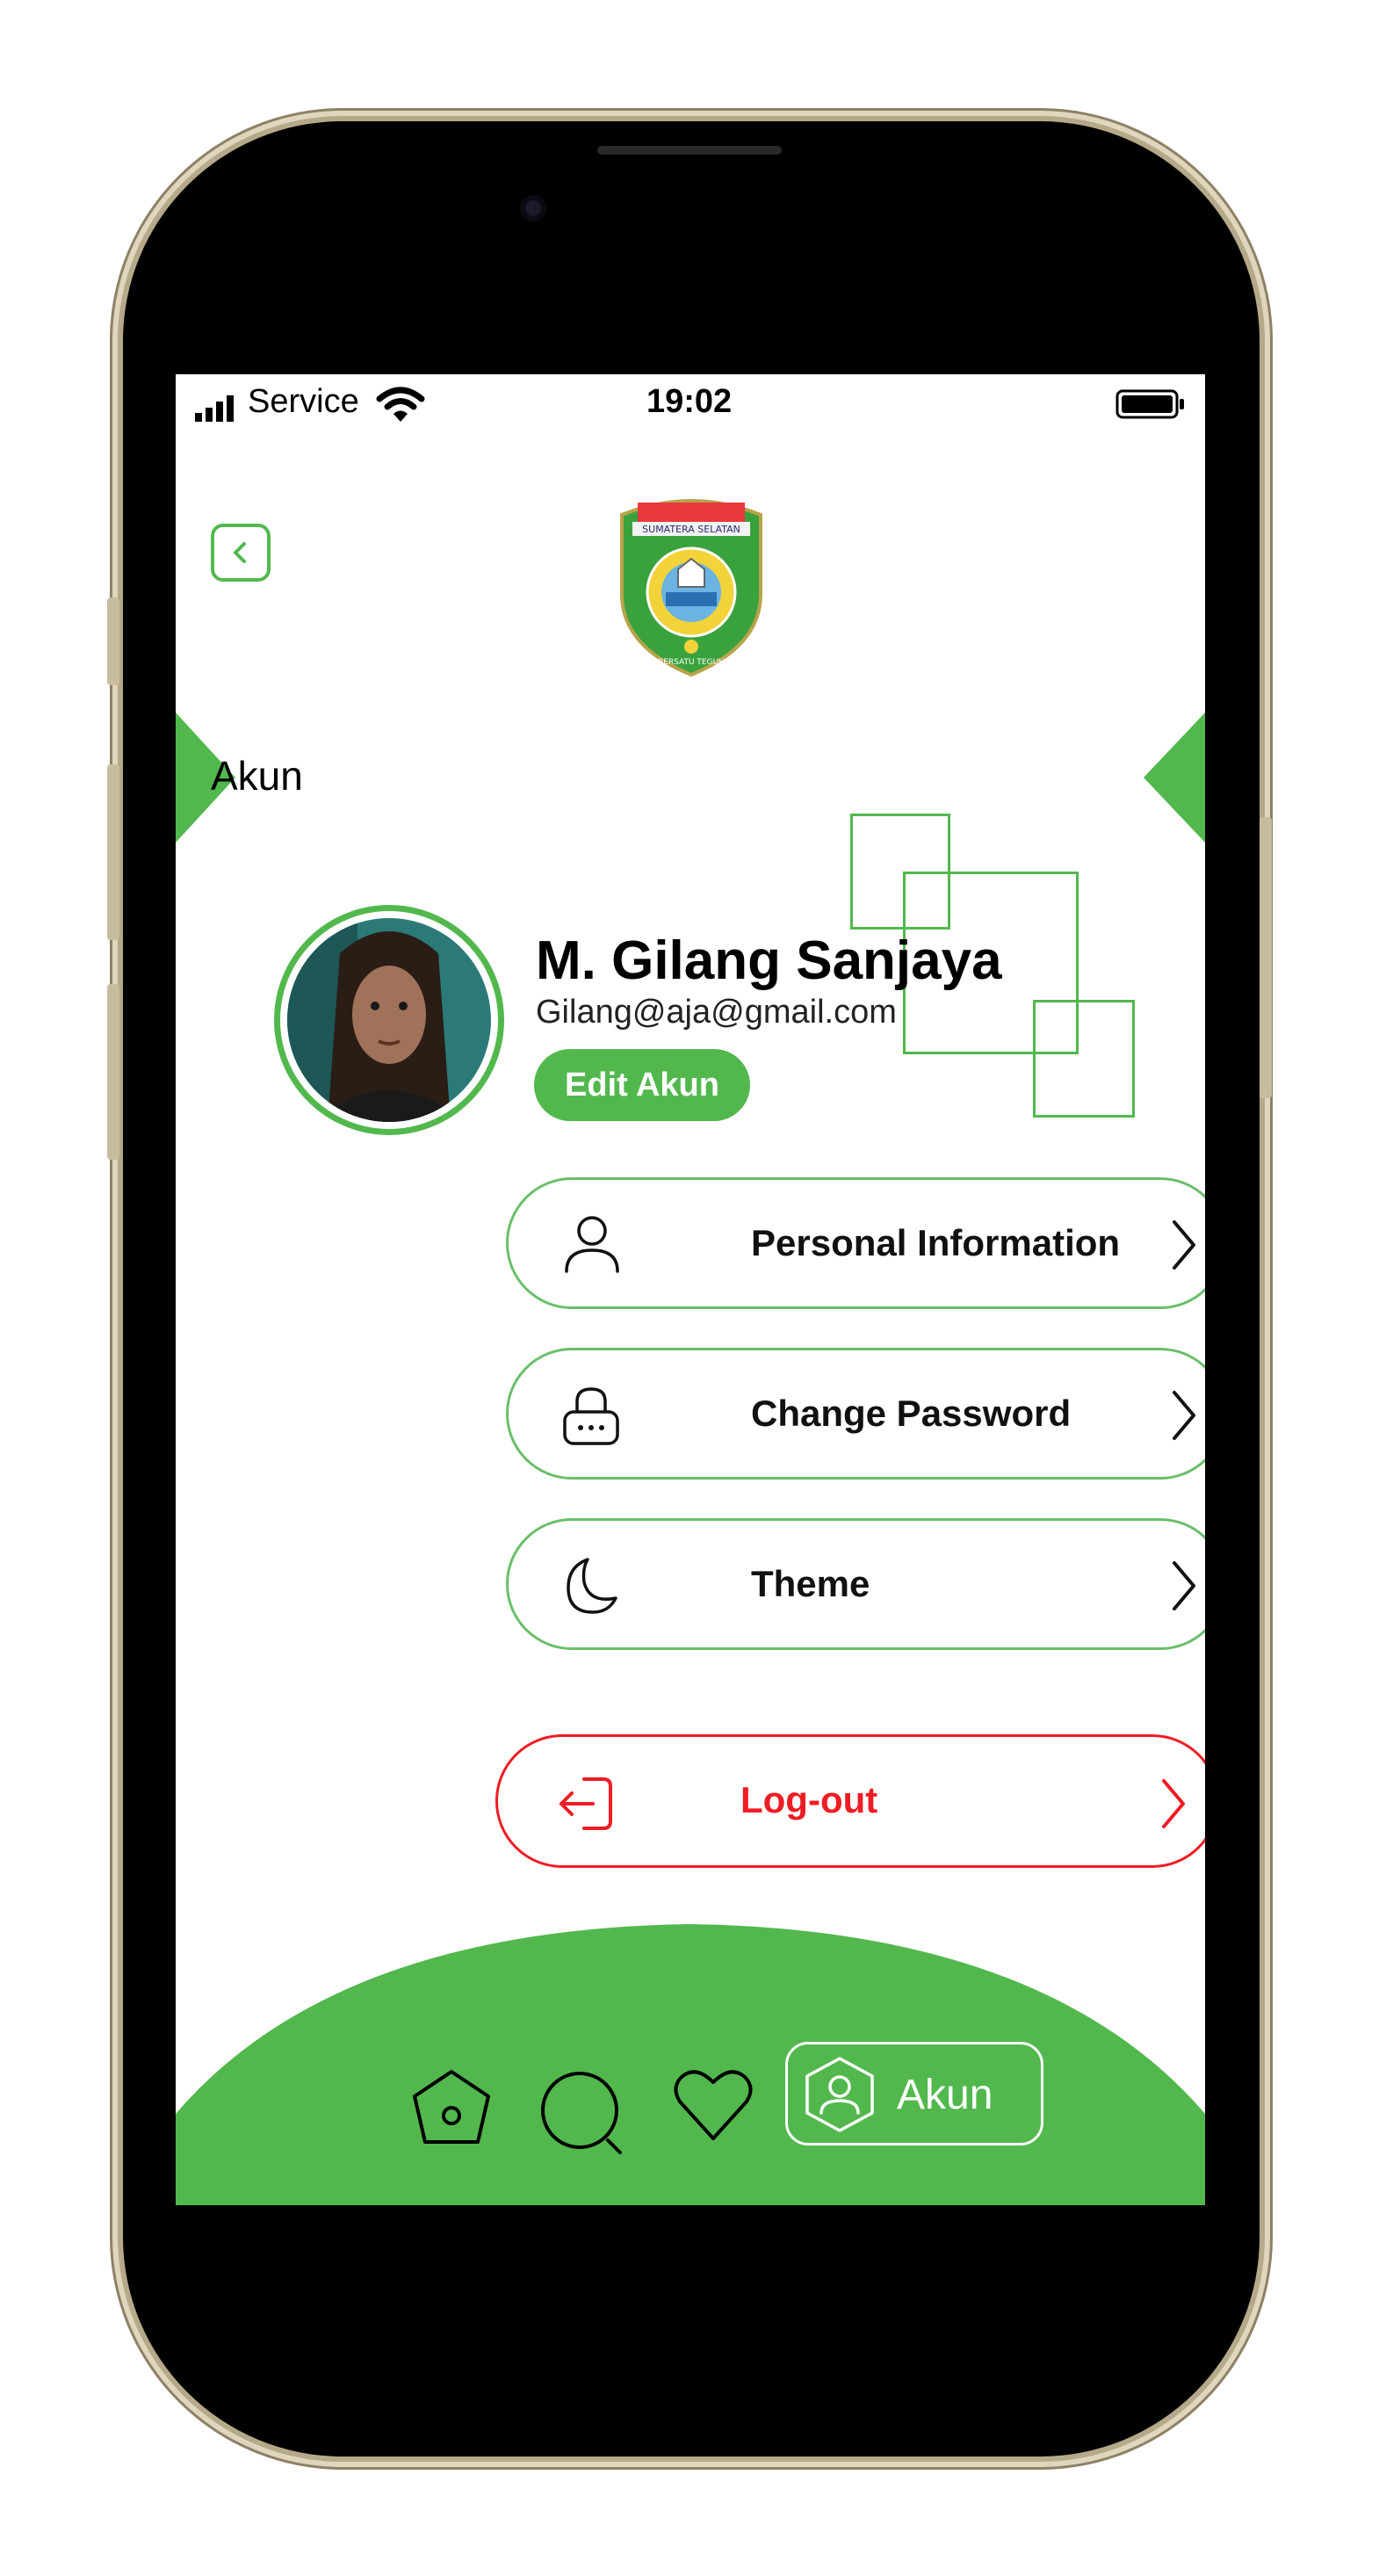  What do you see at coordinates (113, 852) in the screenshot?
I see `volume-up-button` at bounding box center [113, 852].